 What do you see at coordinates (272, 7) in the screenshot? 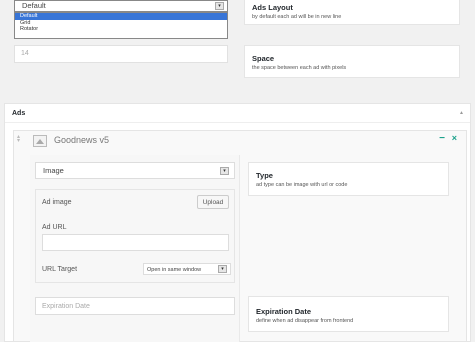
I see `ads-layout-title: Ads Layout` at bounding box center [272, 7].